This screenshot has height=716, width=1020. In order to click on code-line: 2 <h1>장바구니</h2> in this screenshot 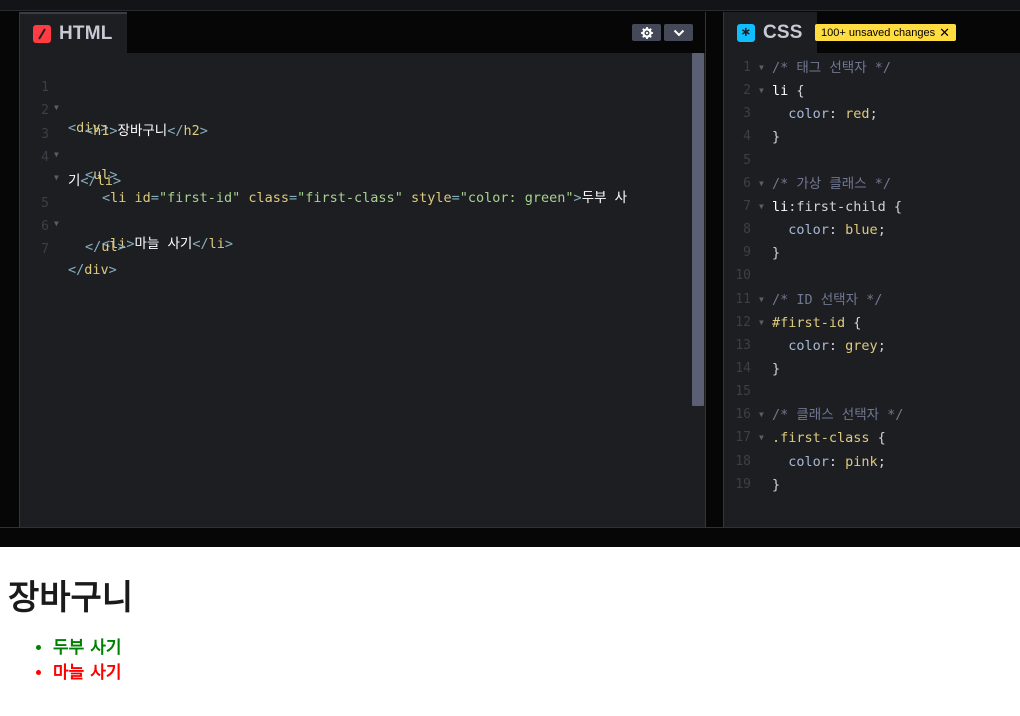, I will do `click(114, 110)`.